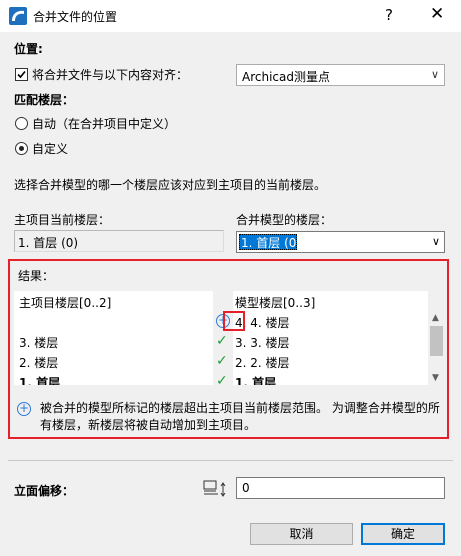  Describe the element at coordinates (286, 77) in the screenshot. I see `align-target-value: Archicad测量点` at that location.